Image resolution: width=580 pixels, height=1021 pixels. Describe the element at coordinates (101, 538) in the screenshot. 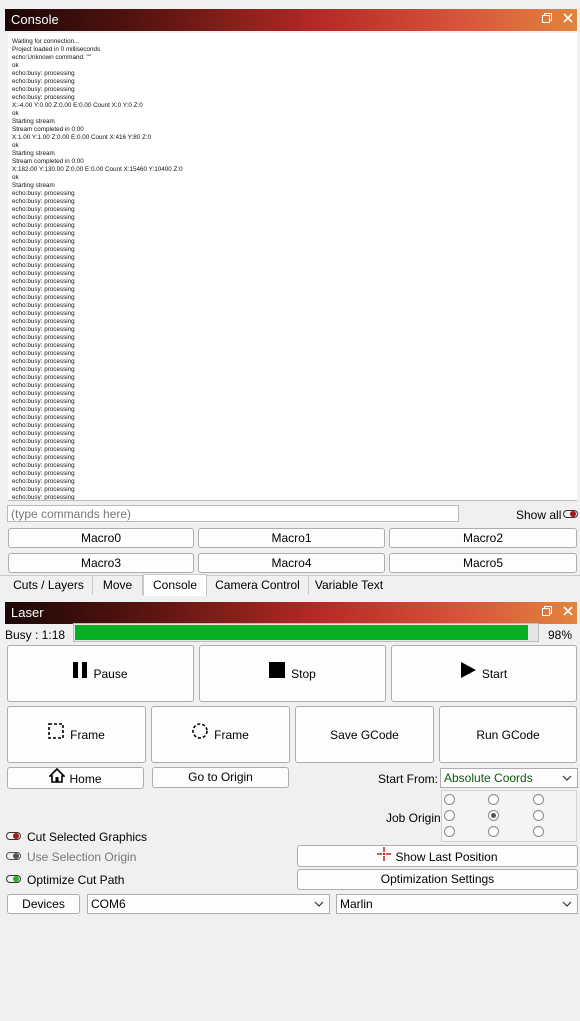

I see `macro0-button: Macro0` at that location.